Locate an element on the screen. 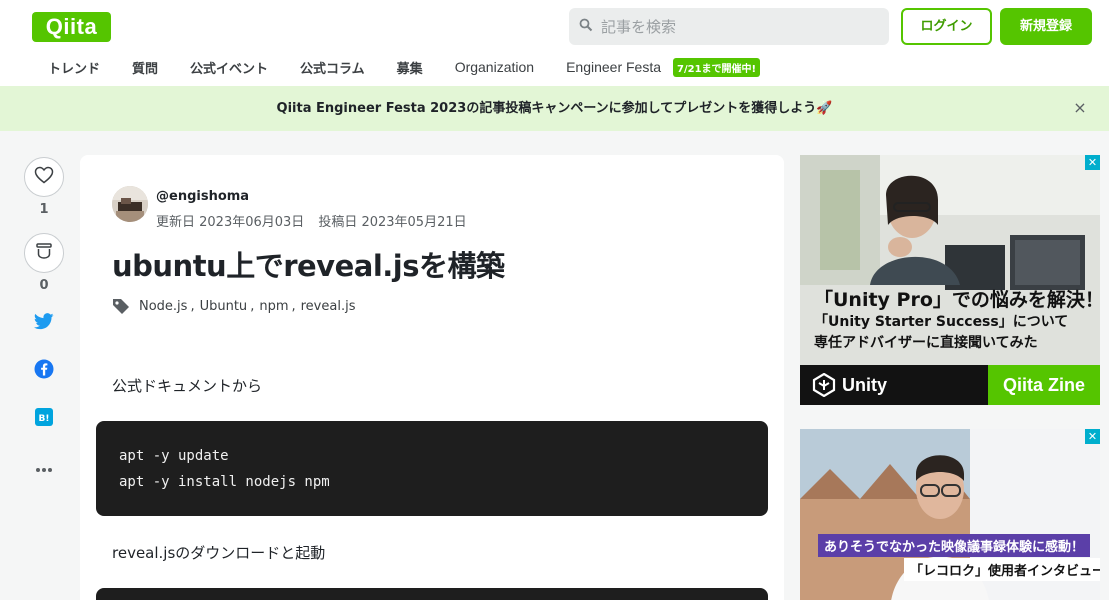  like-button is located at coordinates (44, 177).